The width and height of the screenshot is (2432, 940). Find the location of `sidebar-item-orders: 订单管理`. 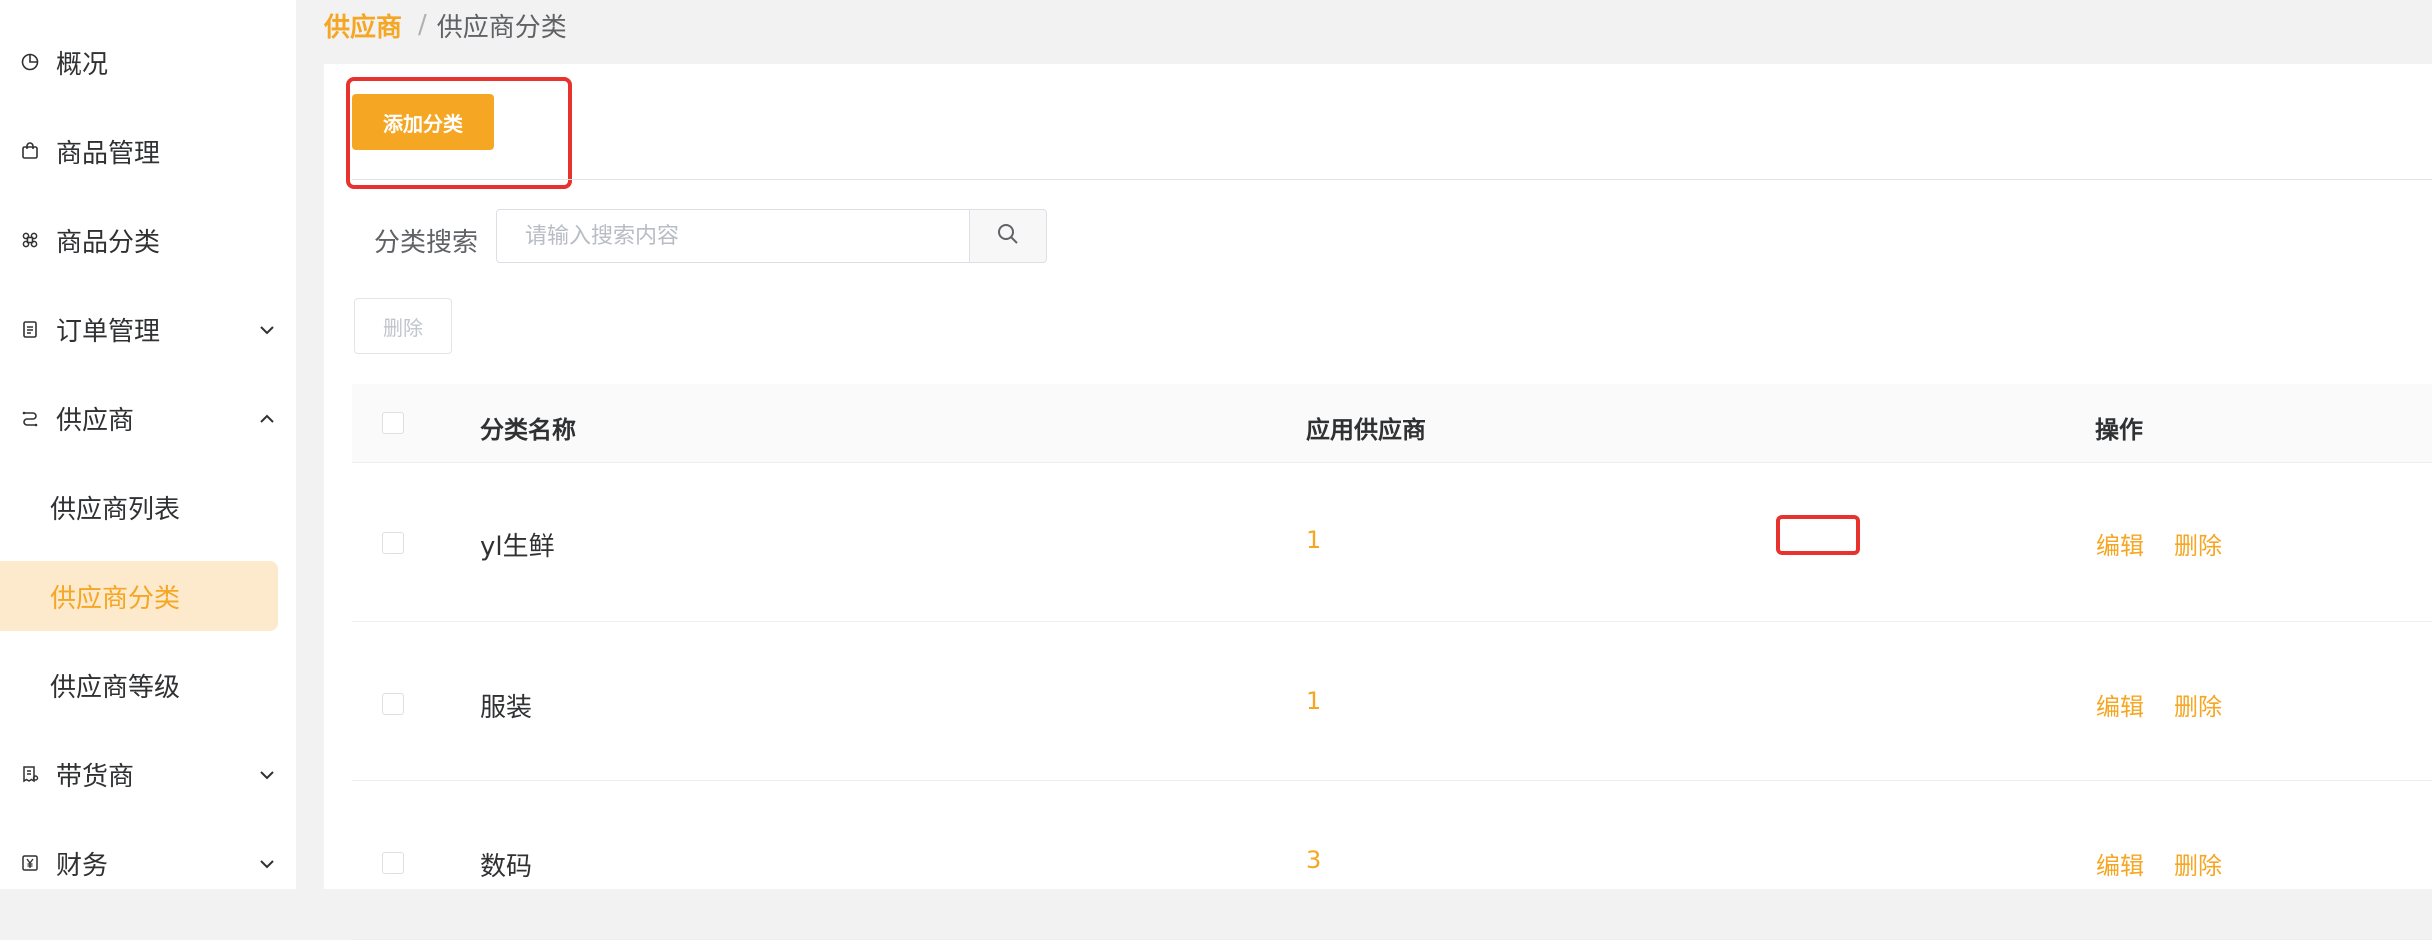

sidebar-item-orders: 订单管理 is located at coordinates (139, 329).